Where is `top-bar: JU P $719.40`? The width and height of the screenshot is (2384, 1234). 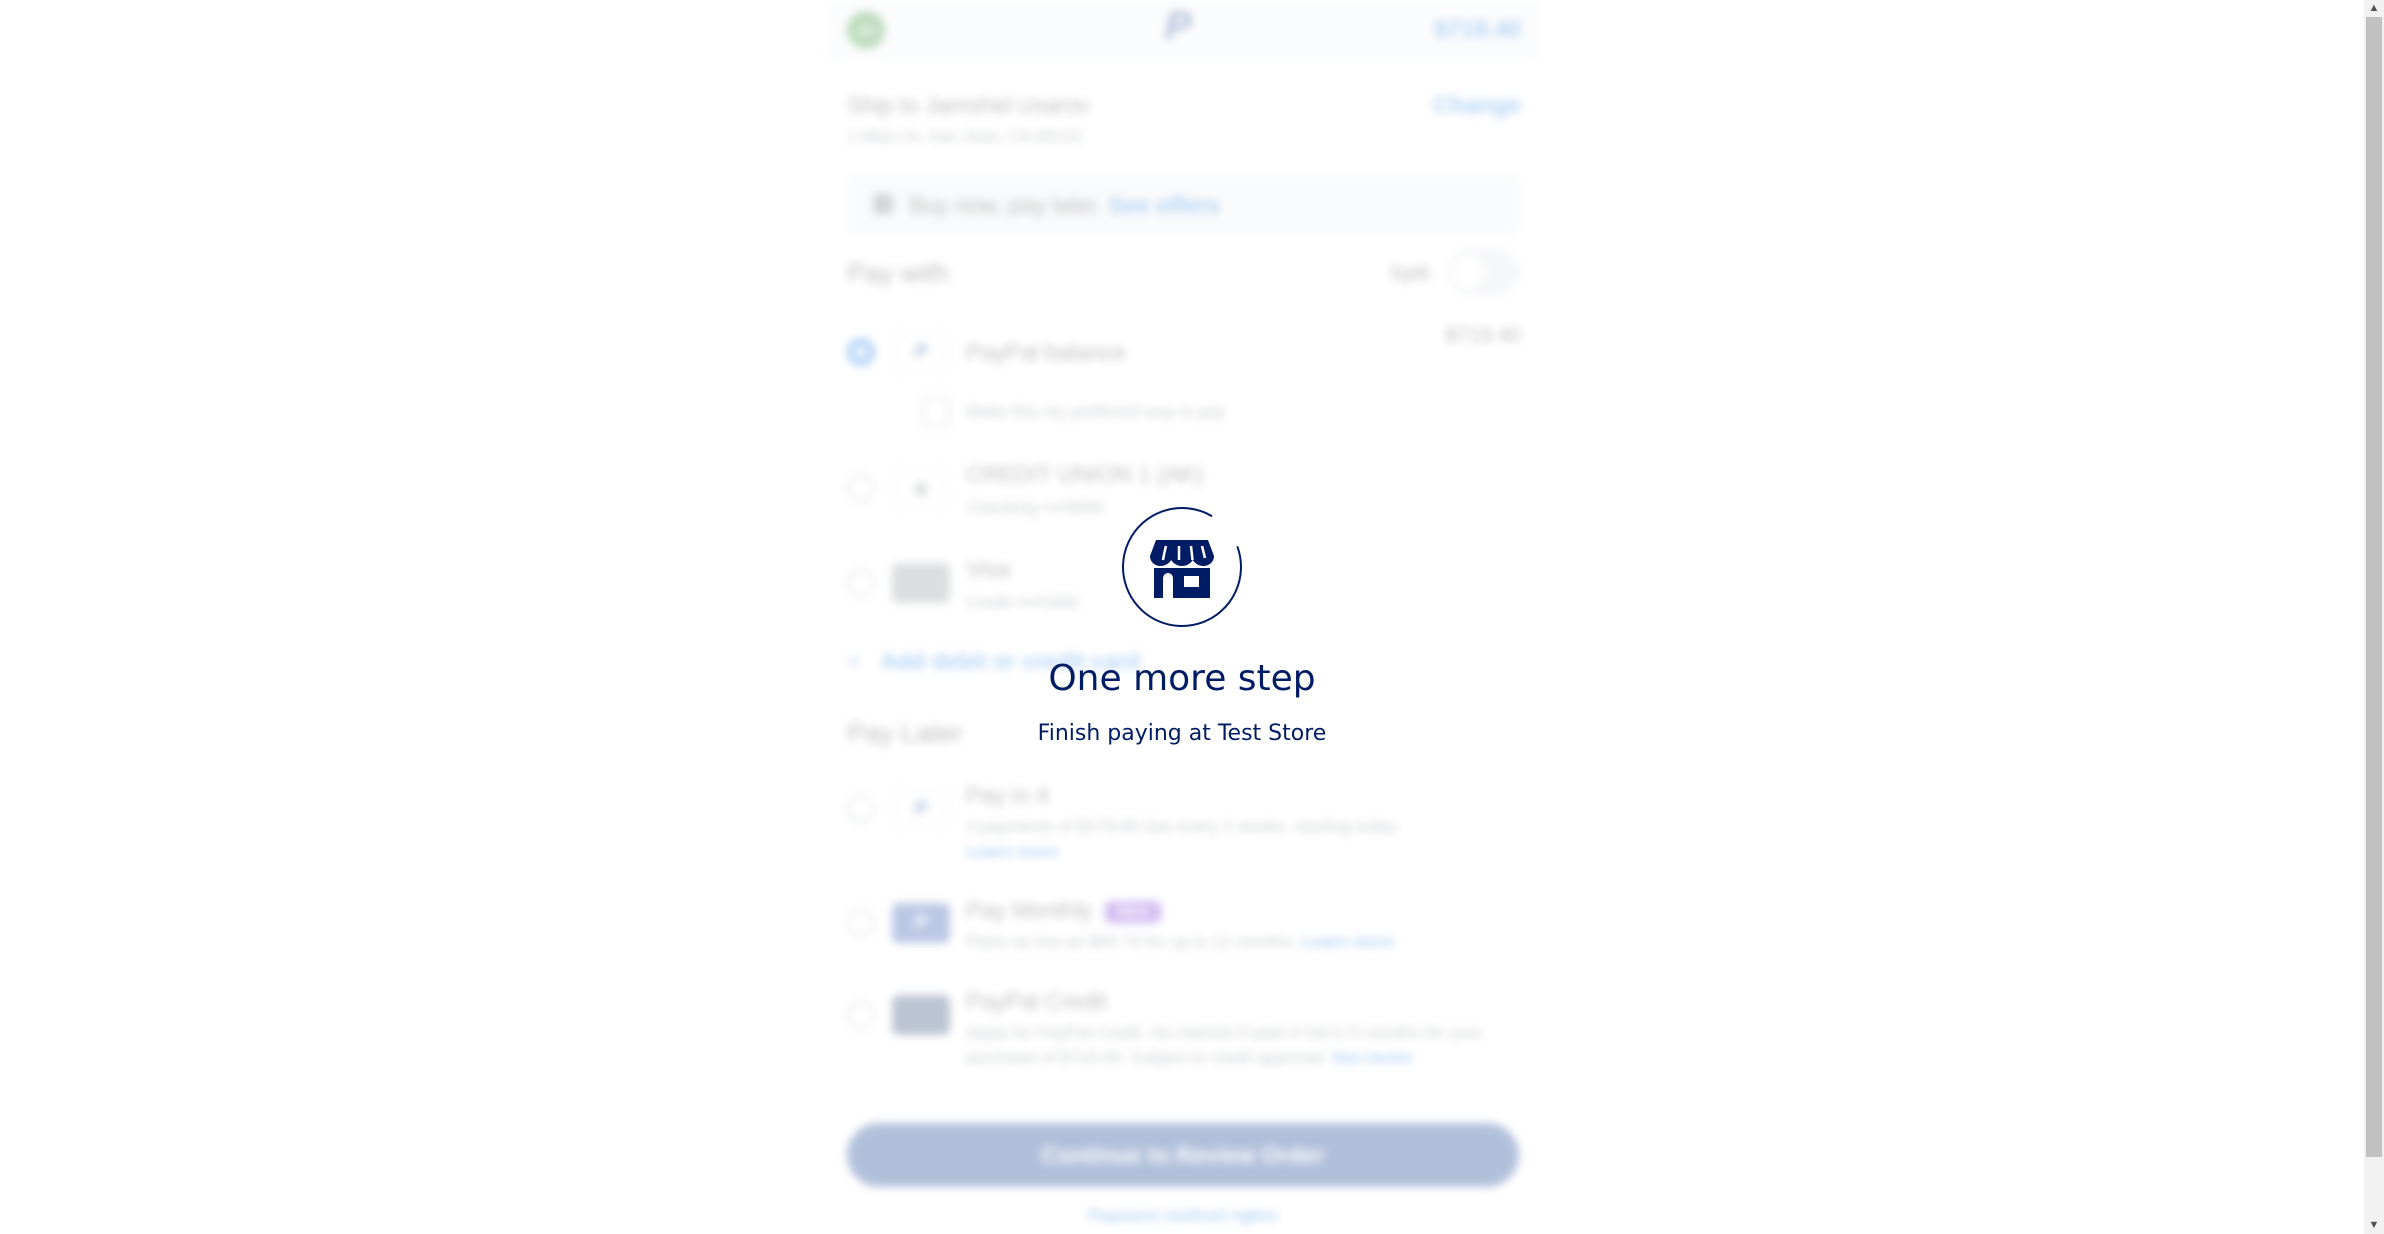
top-bar: JU P $719.40 is located at coordinates (1183, 30).